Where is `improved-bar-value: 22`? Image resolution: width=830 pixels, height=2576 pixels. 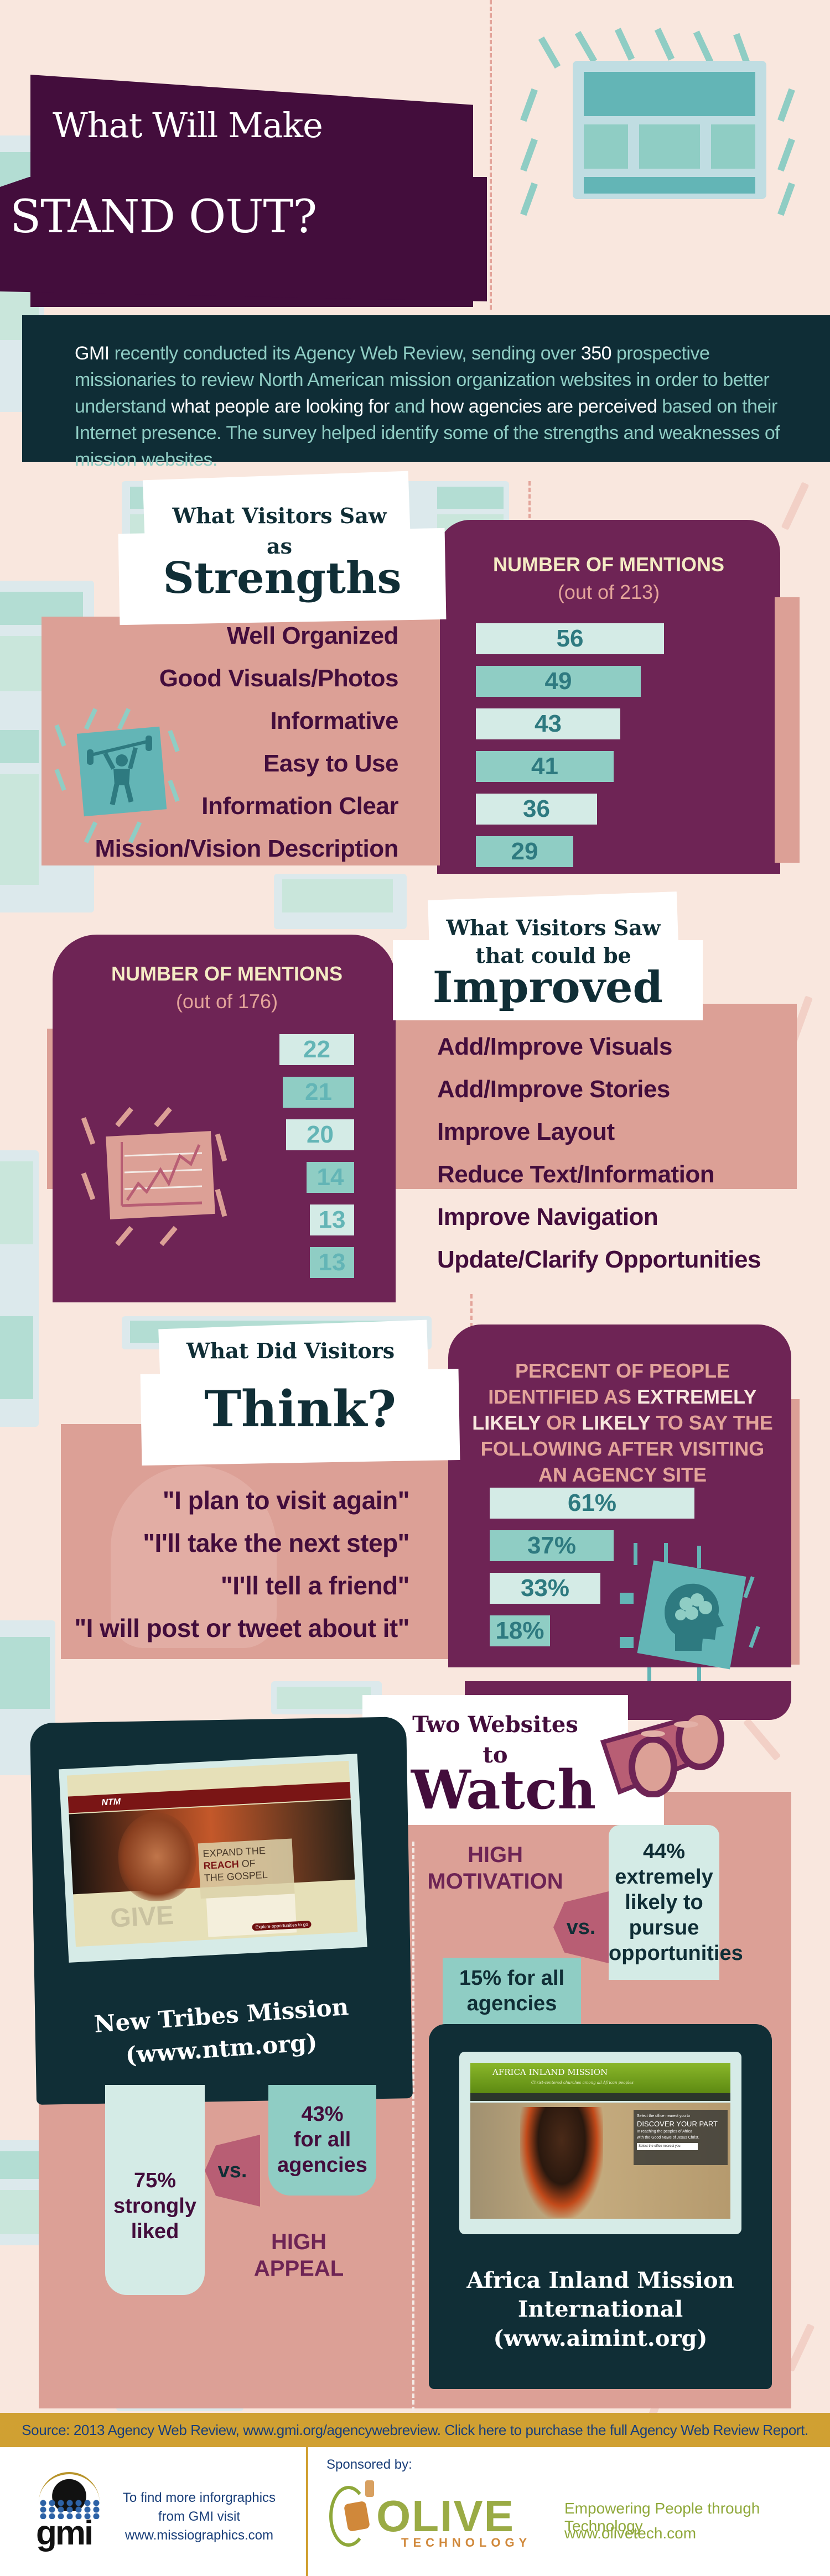
improved-bar-value: 22 is located at coordinates (316, 1049).